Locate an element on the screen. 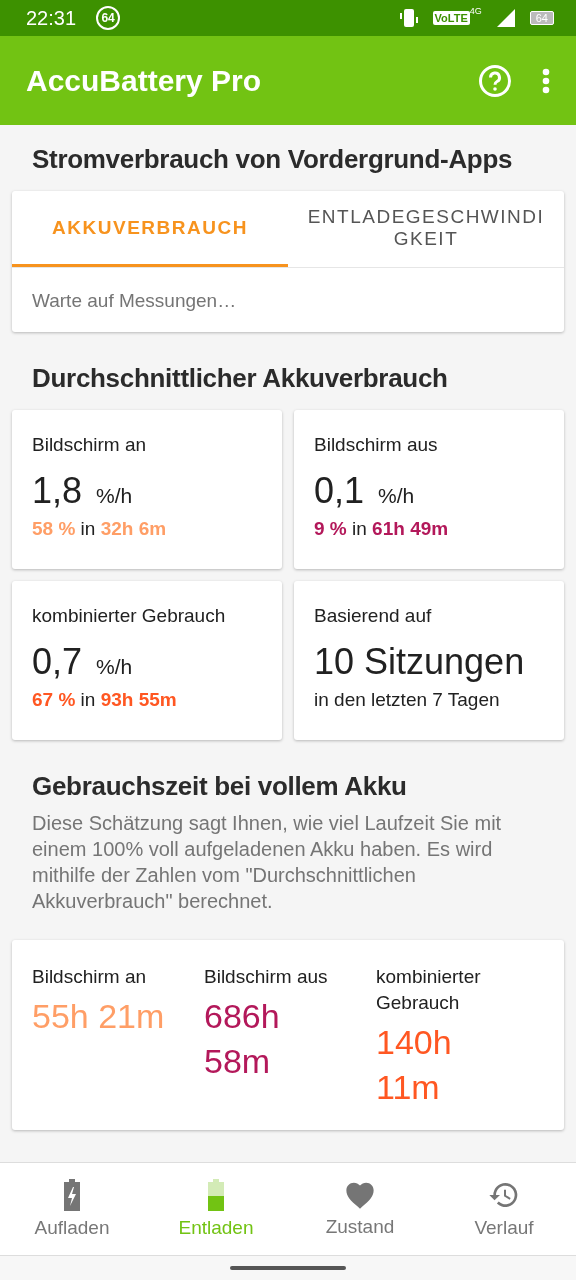 The height and width of the screenshot is (1280, 576). gesture-handle is located at coordinates (288, 1268).